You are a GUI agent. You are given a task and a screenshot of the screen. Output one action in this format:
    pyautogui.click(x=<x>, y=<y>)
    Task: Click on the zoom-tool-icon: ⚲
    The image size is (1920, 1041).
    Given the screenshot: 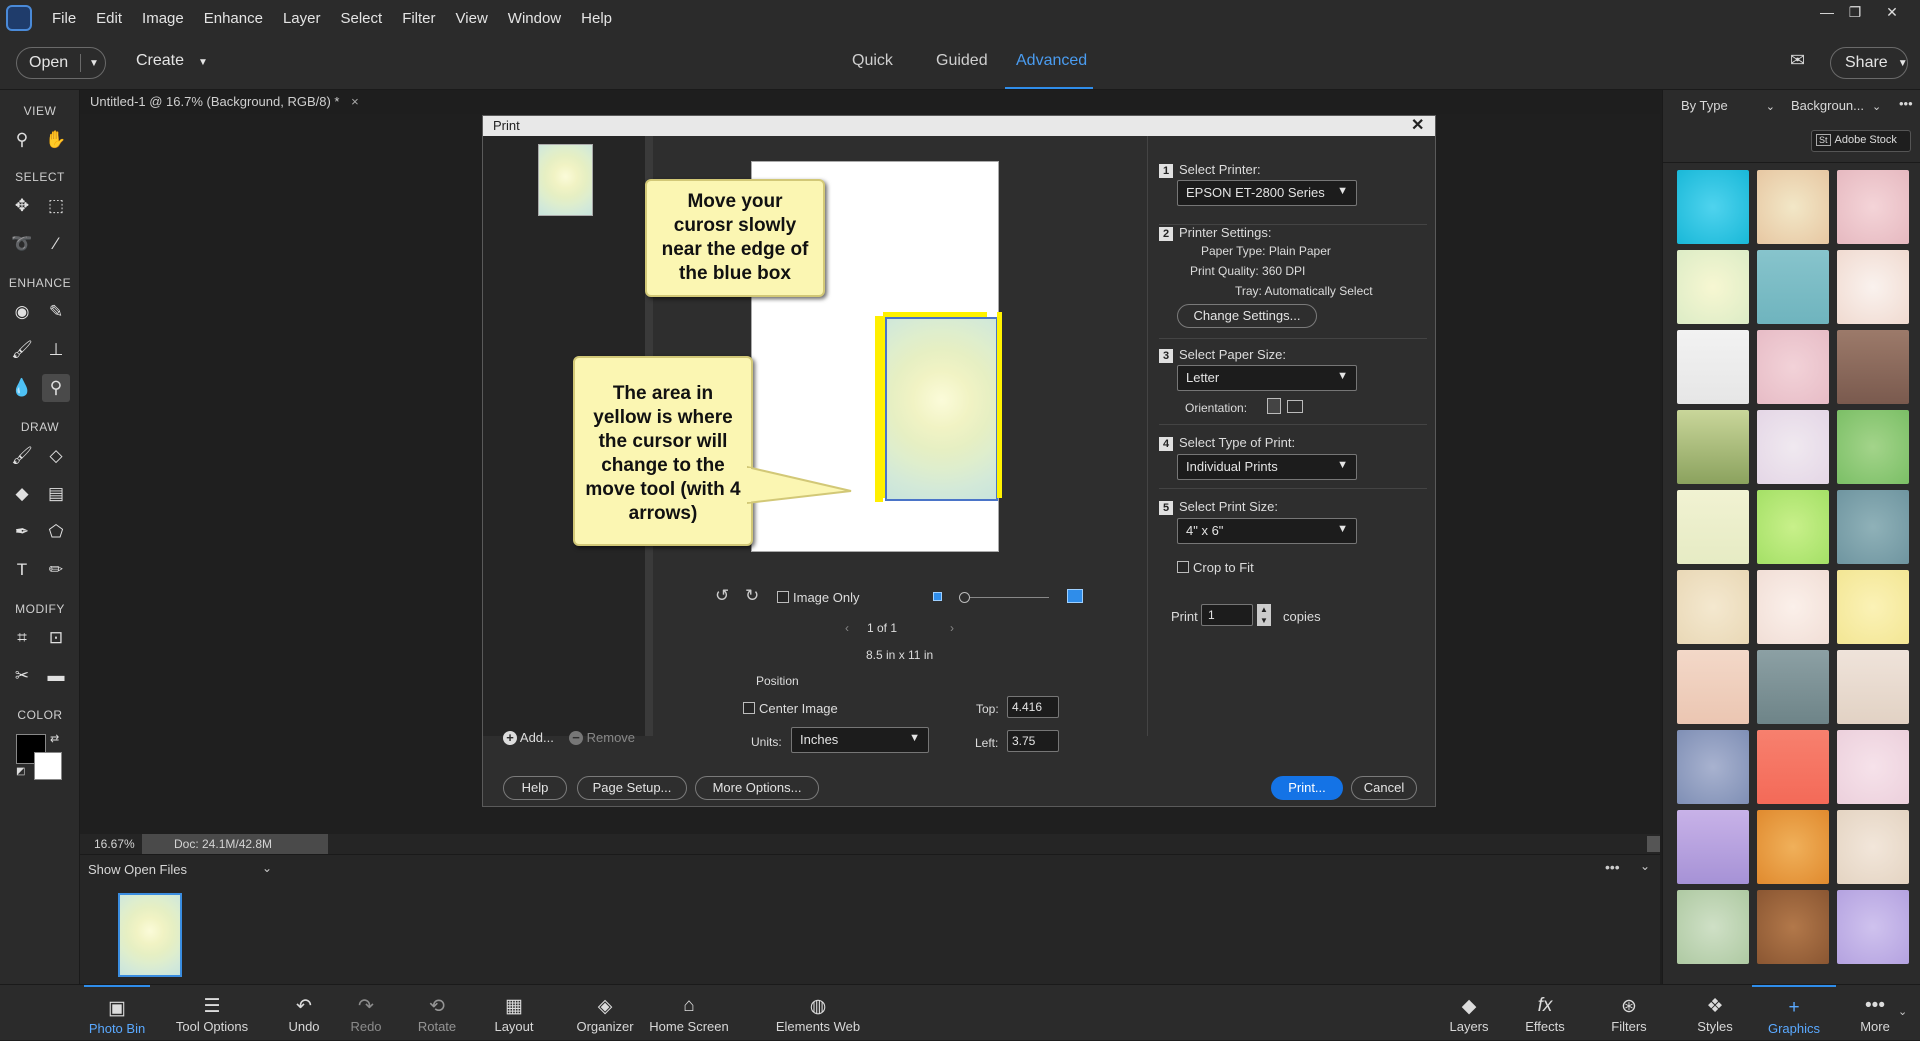 What is the action you would take?
    pyautogui.click(x=22, y=140)
    